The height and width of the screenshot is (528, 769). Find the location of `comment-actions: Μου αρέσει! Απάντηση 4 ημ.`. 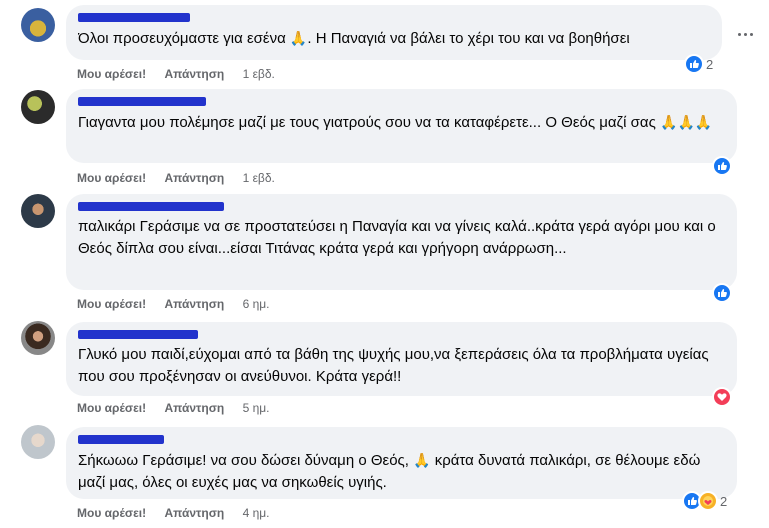

comment-actions: Μου αρέσει! Απάντηση 4 ημ. is located at coordinates (181, 513).